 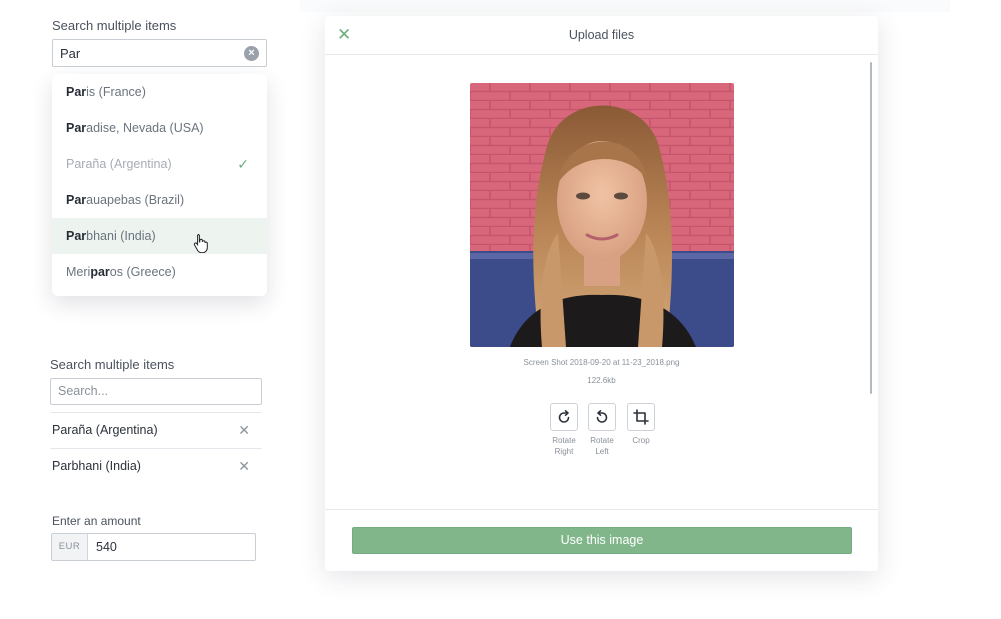 I want to click on modal-footer-divider, so click(x=601, y=509).